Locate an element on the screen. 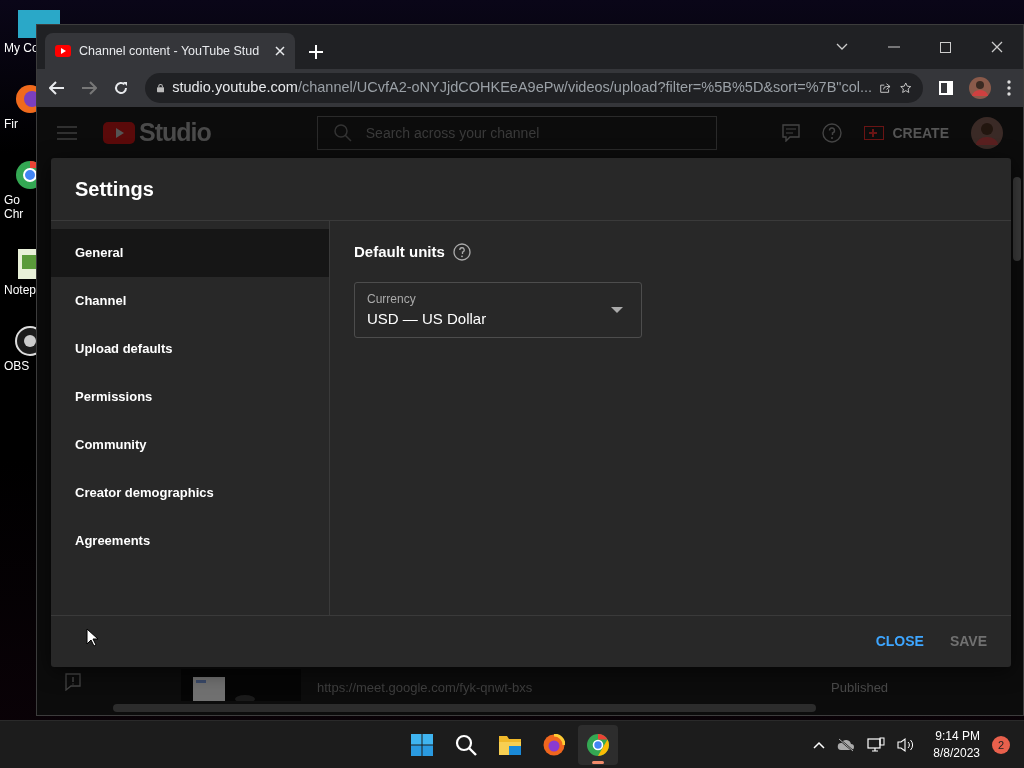 Image resolution: width=1024 pixels, height=768 pixels. mouse-pointer-icon is located at coordinates (92, 637).